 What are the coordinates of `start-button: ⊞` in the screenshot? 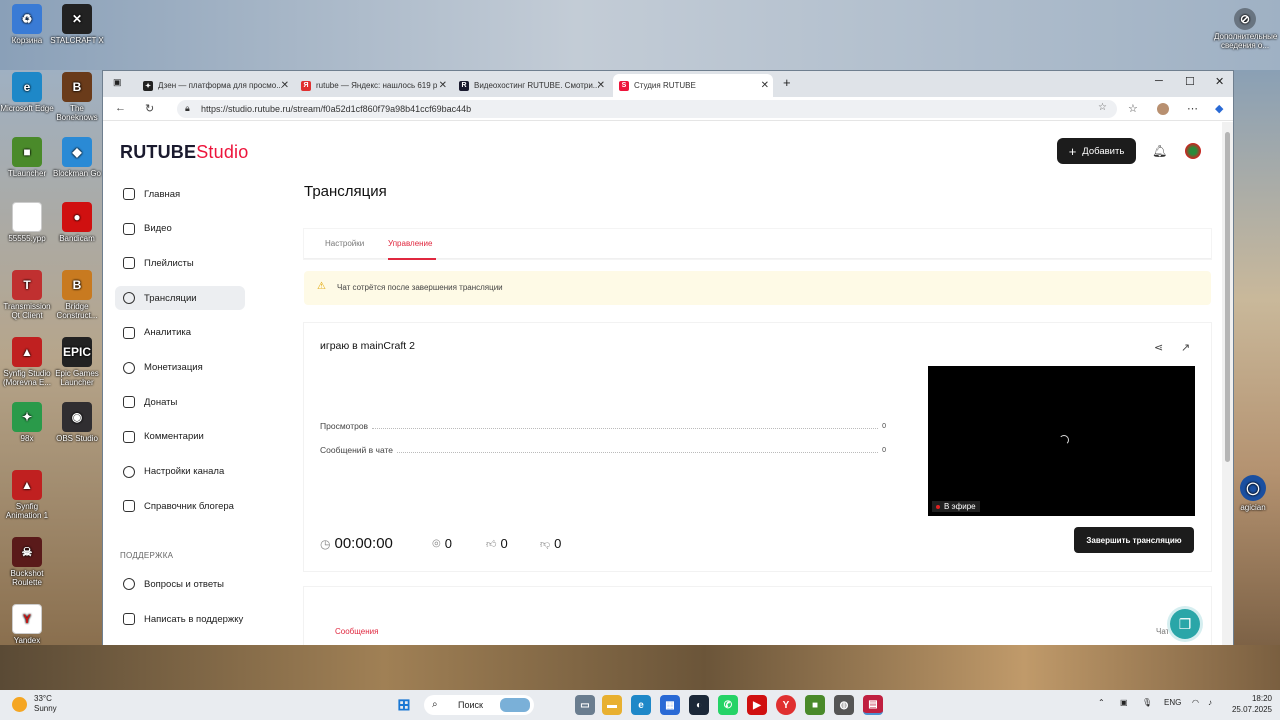 It's located at (404, 705).